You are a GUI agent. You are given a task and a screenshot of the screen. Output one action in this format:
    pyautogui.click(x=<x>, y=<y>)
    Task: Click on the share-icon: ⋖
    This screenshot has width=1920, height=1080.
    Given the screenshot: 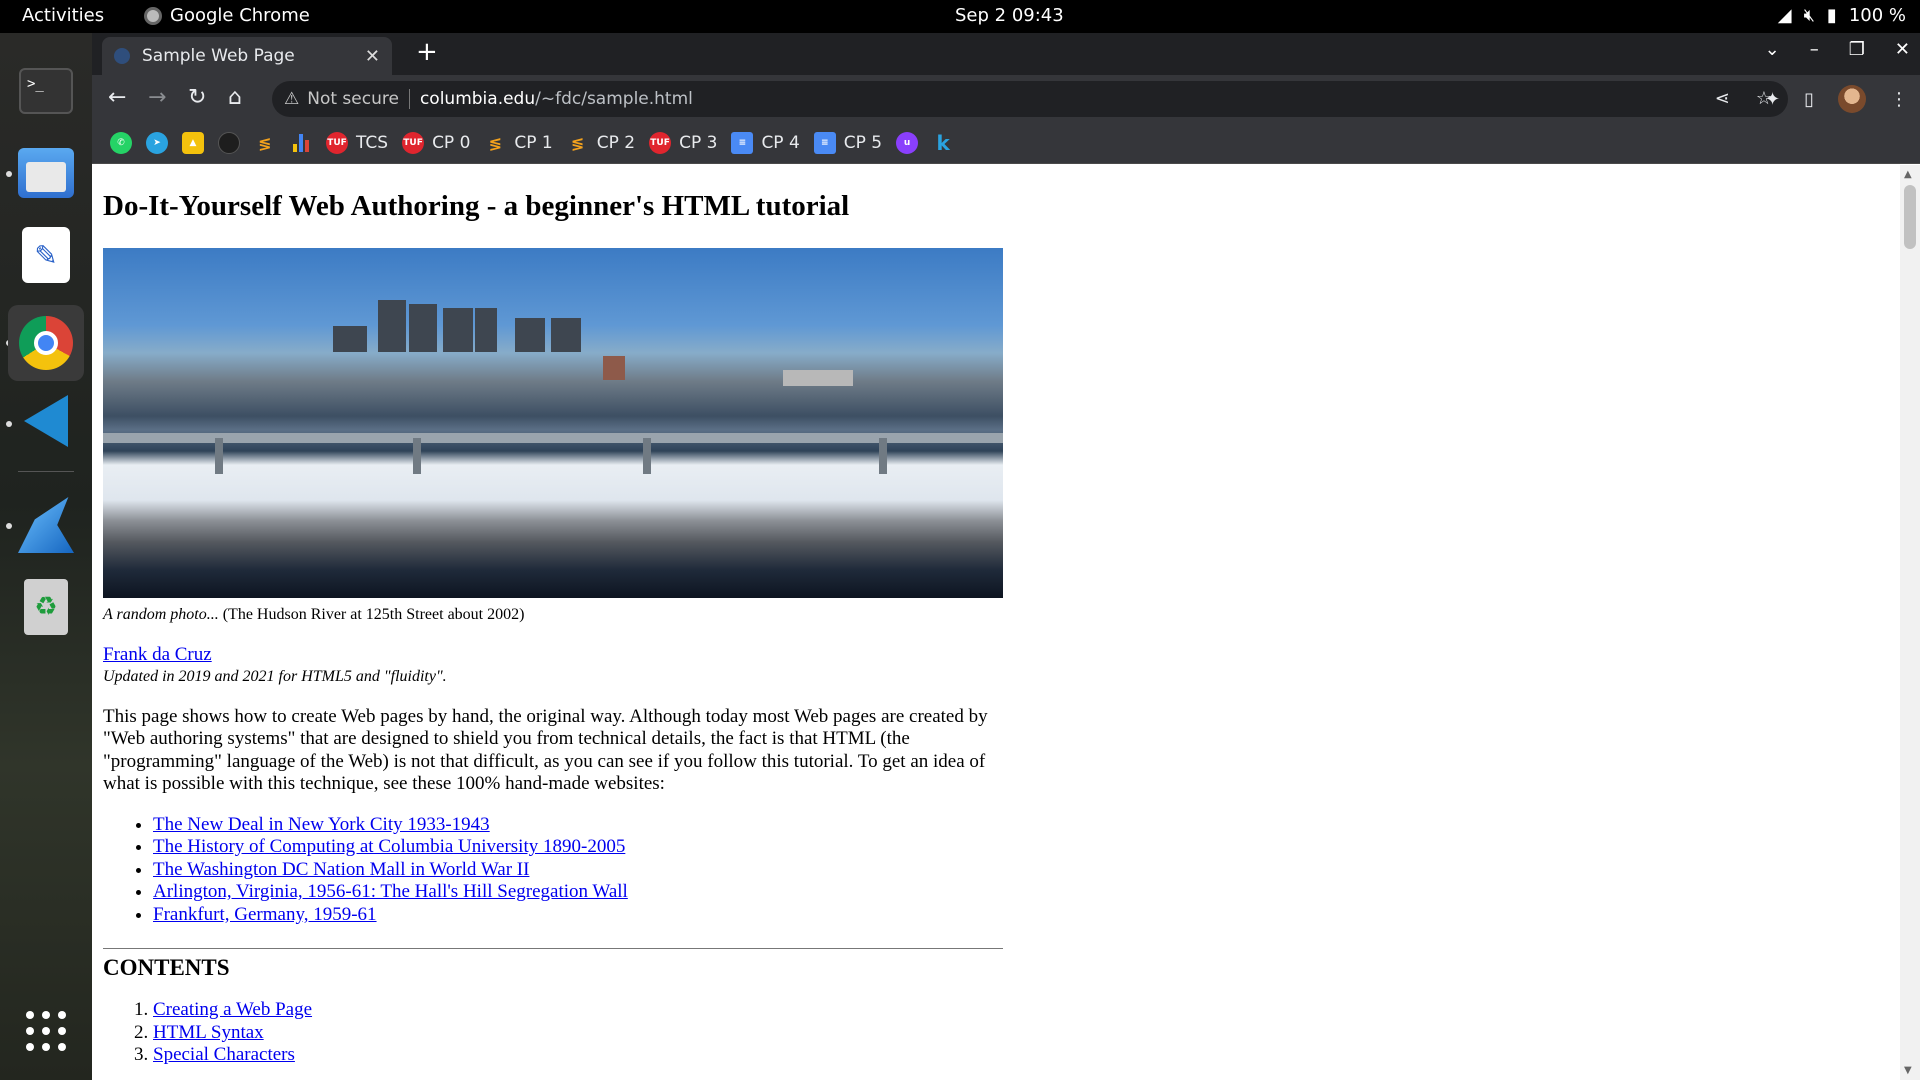 What is the action you would take?
    pyautogui.click(x=1722, y=98)
    